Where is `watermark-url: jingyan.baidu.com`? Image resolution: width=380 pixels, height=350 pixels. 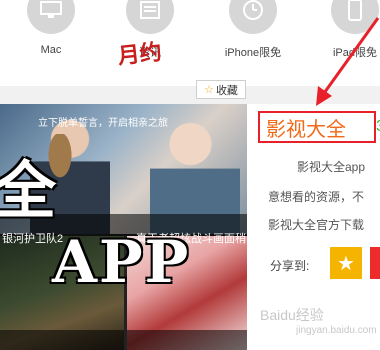
watermark-url: jingyan.baidu.com is located at coordinates (336, 330).